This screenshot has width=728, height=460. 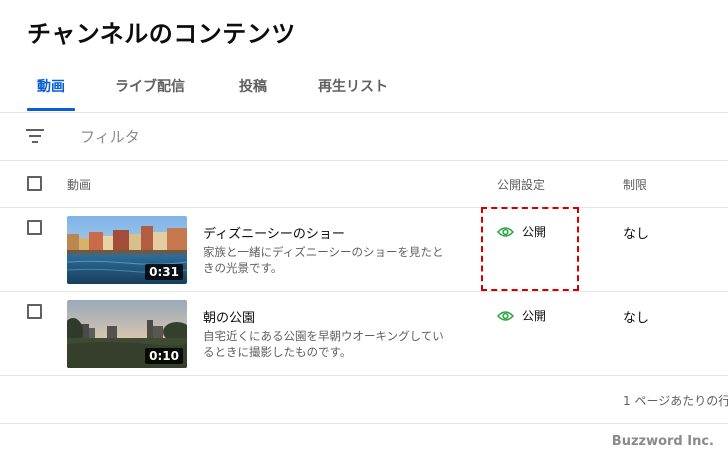 I want to click on tab-bar: 動画 ライブ配信 投稿 再生リスト, so click(x=364, y=88).